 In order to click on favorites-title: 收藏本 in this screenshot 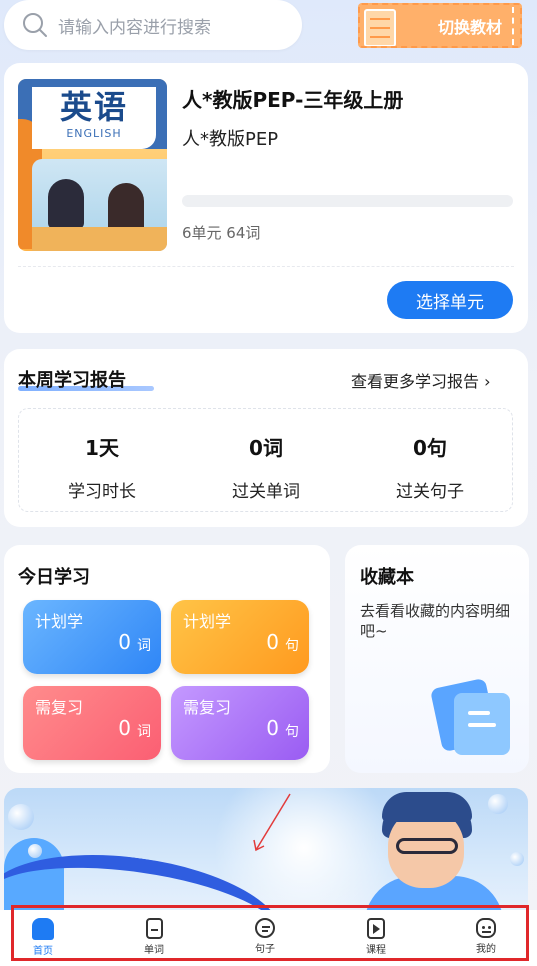, I will do `click(387, 577)`.